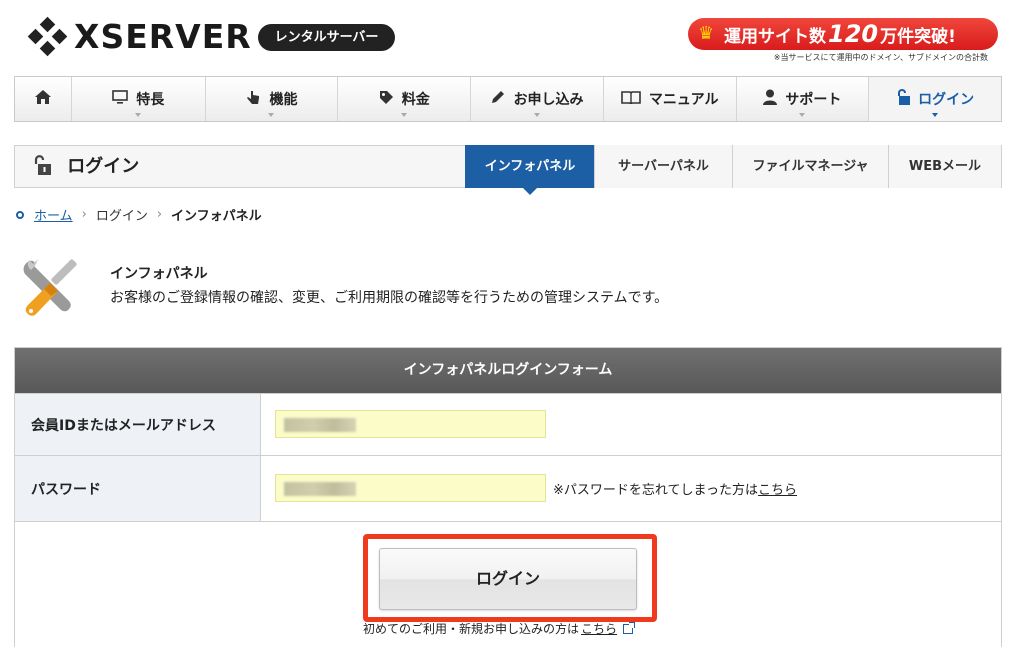  I want to click on home-icon, so click(42, 99).